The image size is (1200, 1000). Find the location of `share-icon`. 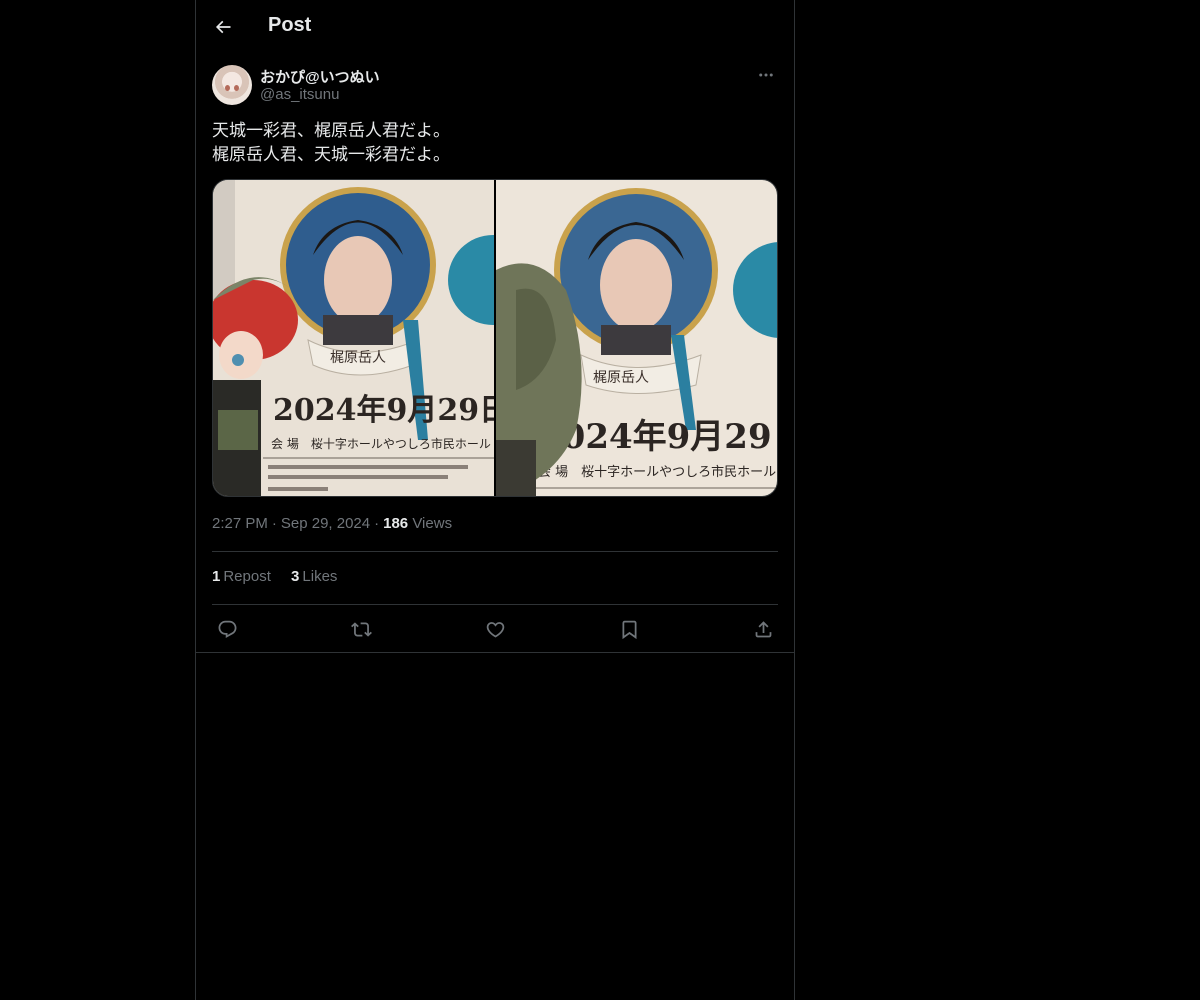

share-icon is located at coordinates (763, 628).